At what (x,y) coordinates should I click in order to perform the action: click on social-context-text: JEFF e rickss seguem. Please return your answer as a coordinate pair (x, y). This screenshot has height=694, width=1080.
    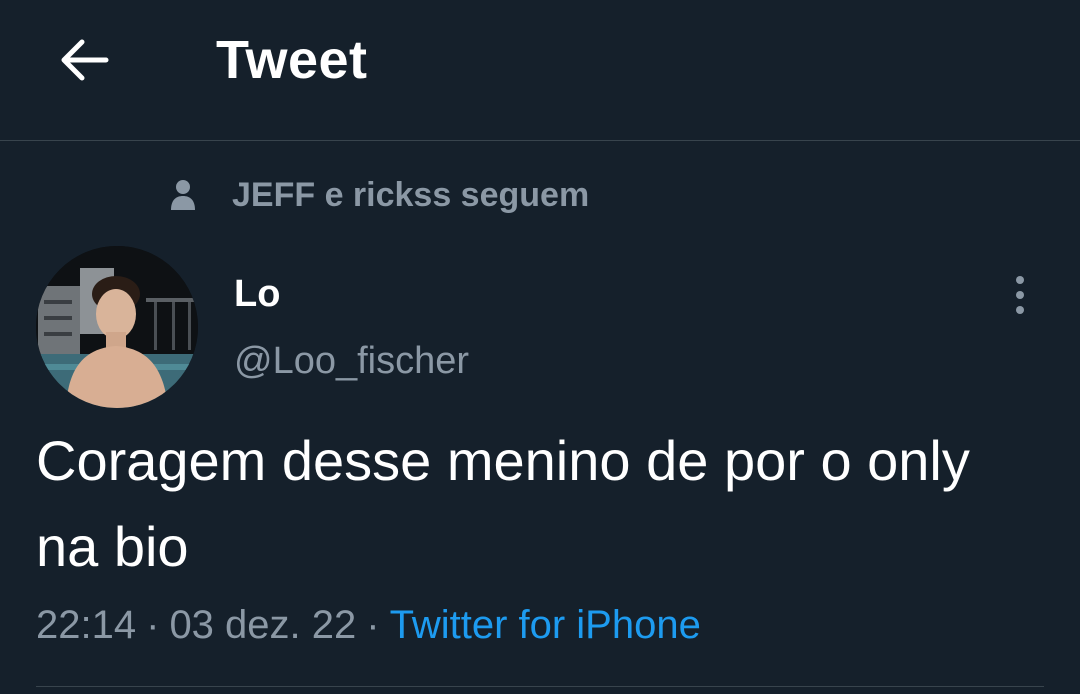
    Looking at the image, I should click on (411, 194).